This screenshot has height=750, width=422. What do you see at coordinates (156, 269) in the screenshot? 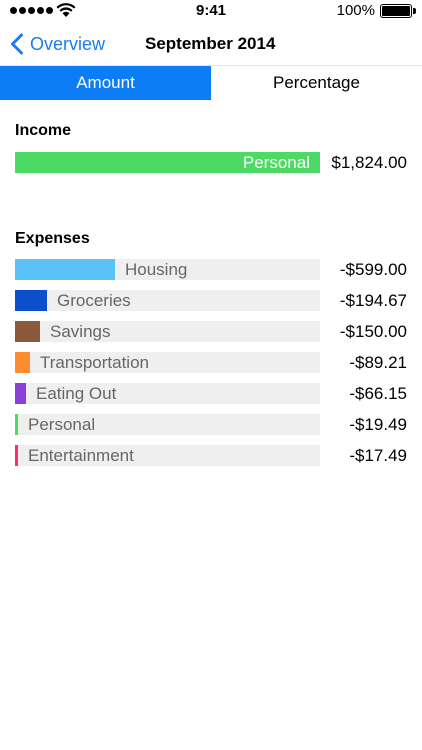
I see `category-label: Housing` at bounding box center [156, 269].